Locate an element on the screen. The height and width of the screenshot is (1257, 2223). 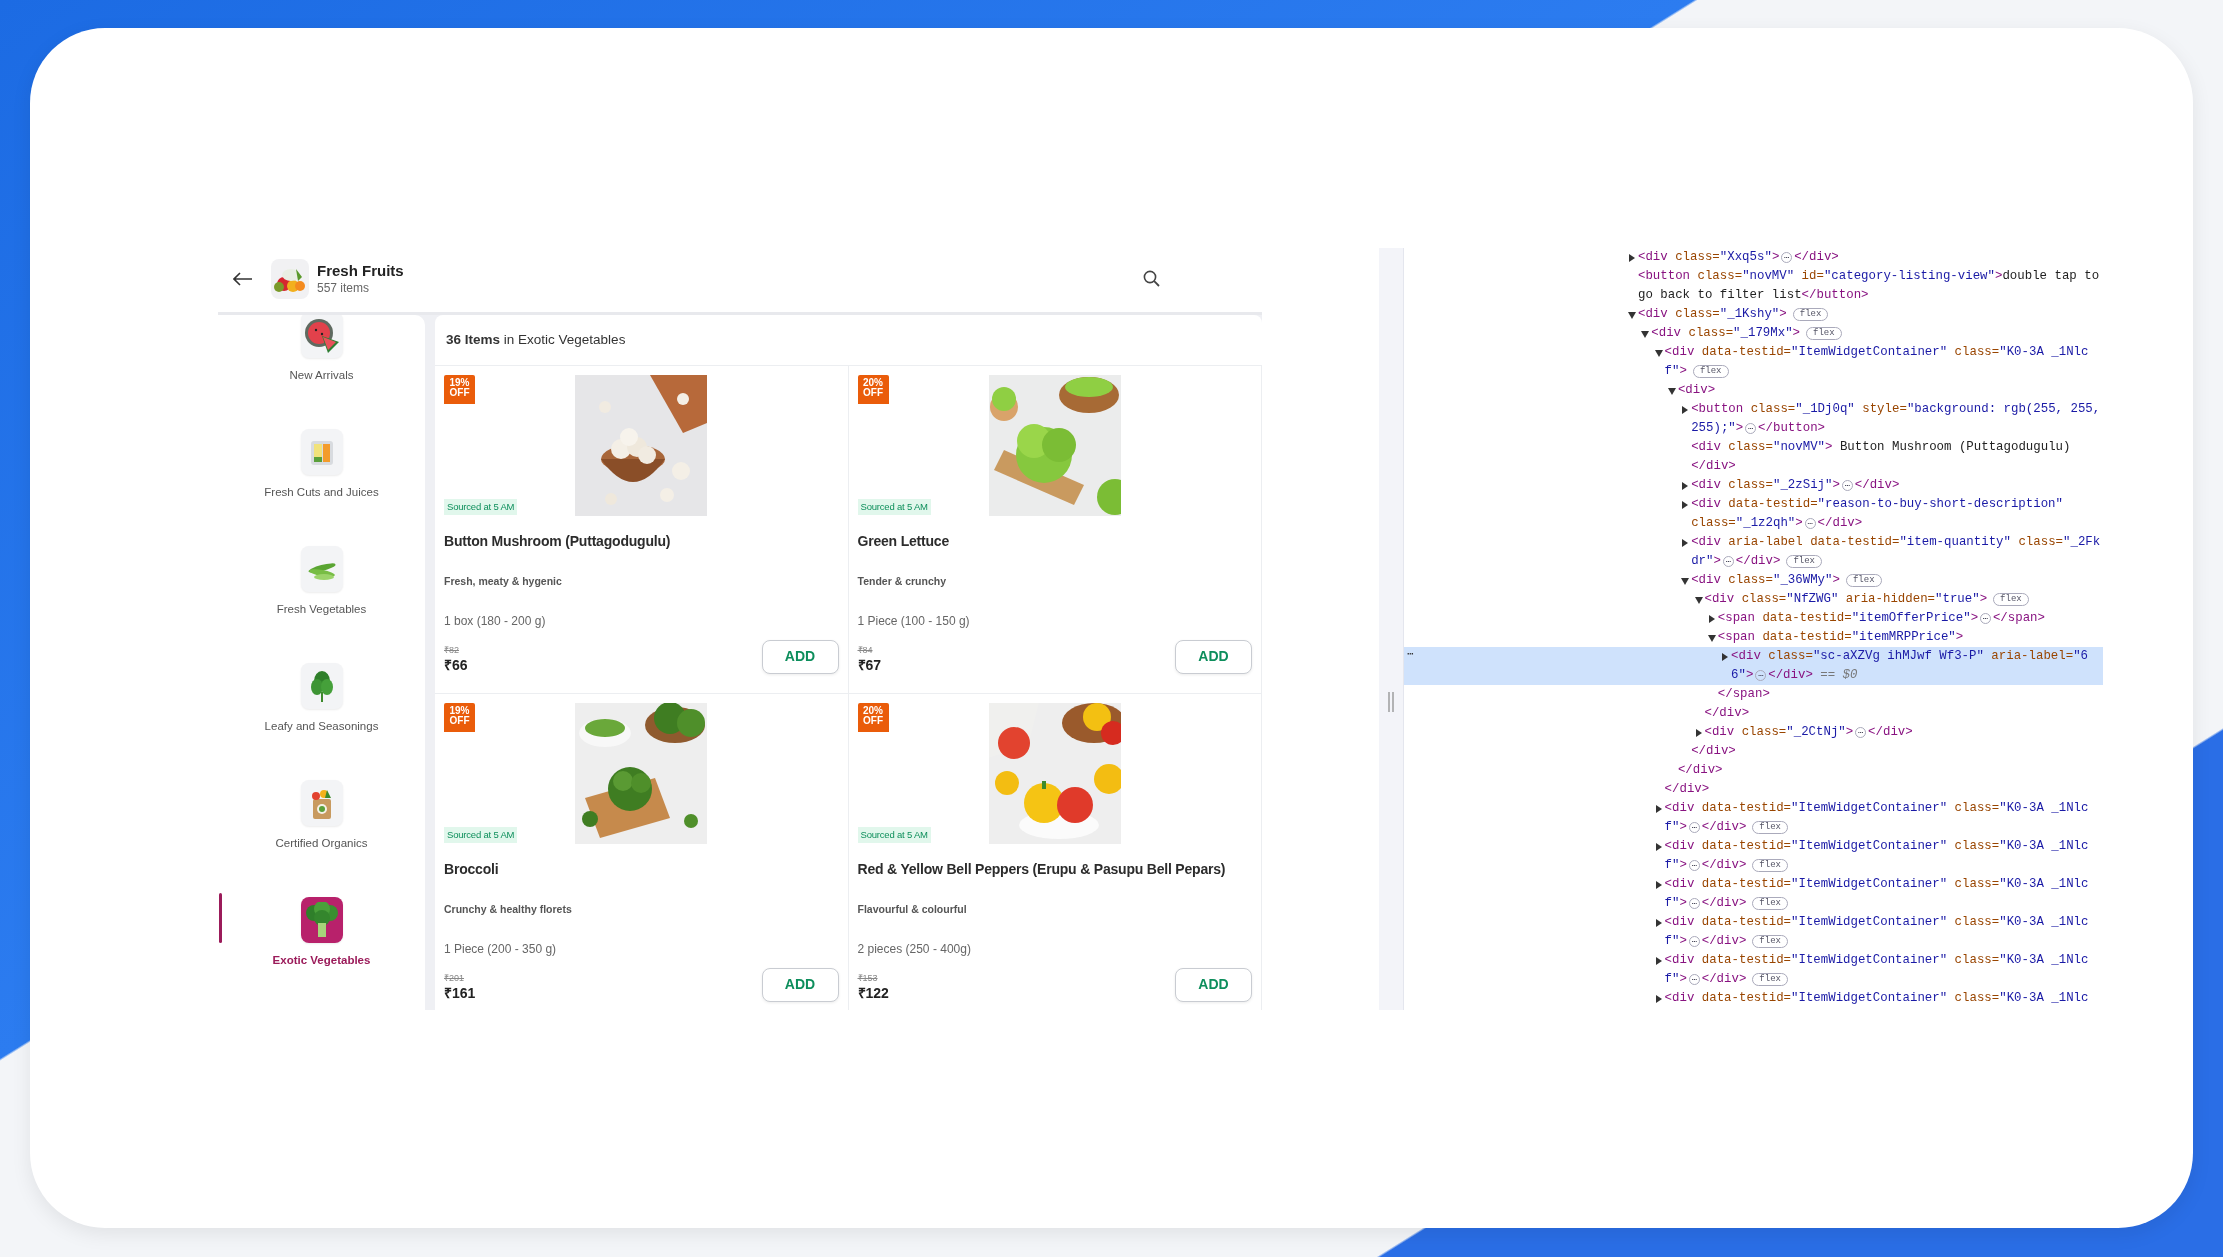
dom-tree-row: go back to filter list</button> is located at coordinates (1753, 295).